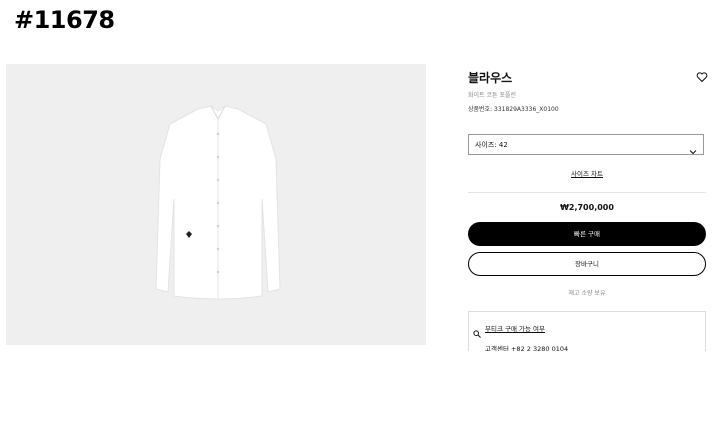  What do you see at coordinates (586, 144) in the screenshot?
I see `size-select: 사이즈: 42` at bounding box center [586, 144].